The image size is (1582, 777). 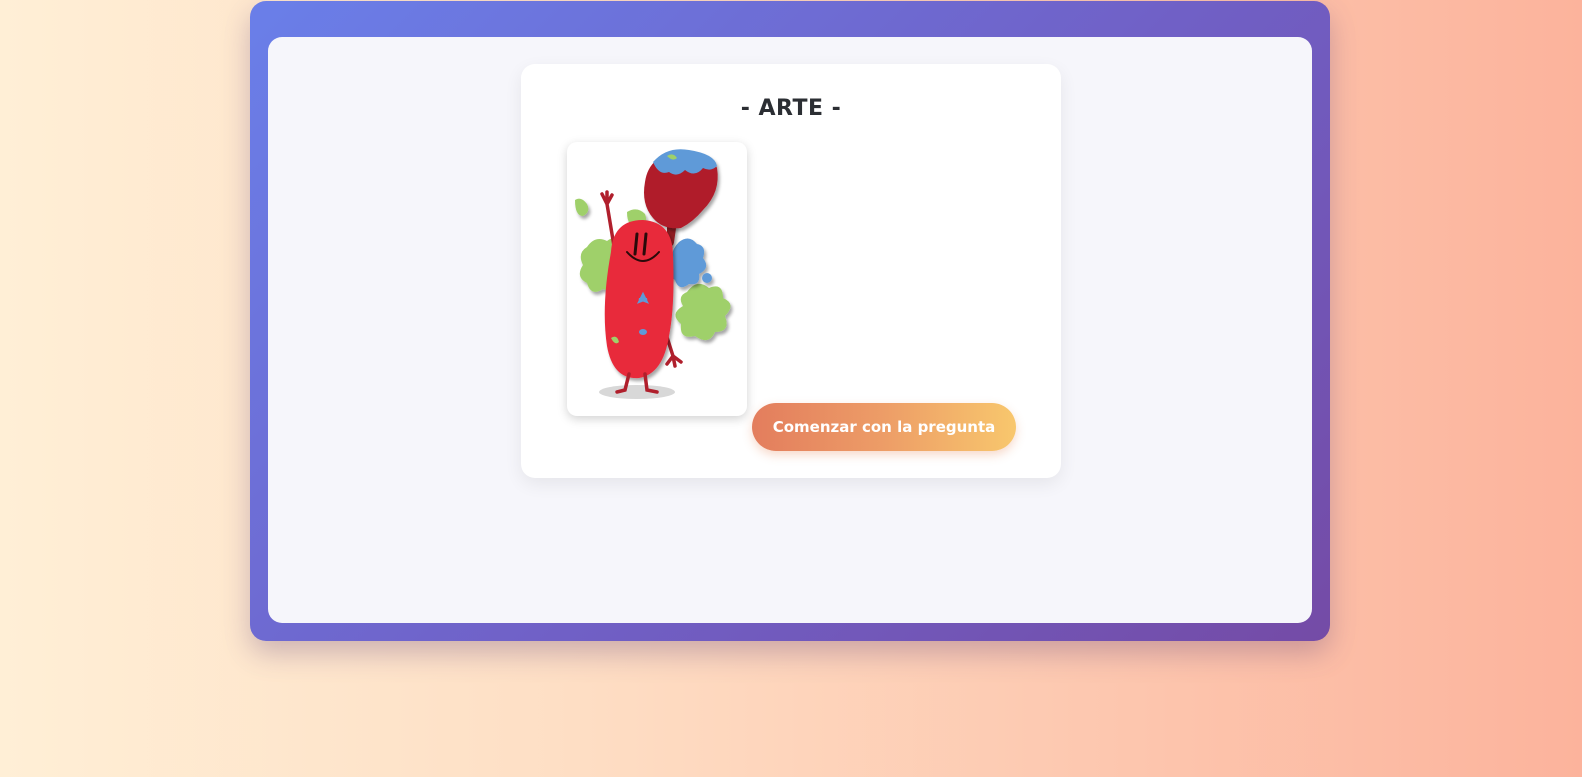 I want to click on start-question-button: Comenzar con la pregunta, so click(x=884, y=427).